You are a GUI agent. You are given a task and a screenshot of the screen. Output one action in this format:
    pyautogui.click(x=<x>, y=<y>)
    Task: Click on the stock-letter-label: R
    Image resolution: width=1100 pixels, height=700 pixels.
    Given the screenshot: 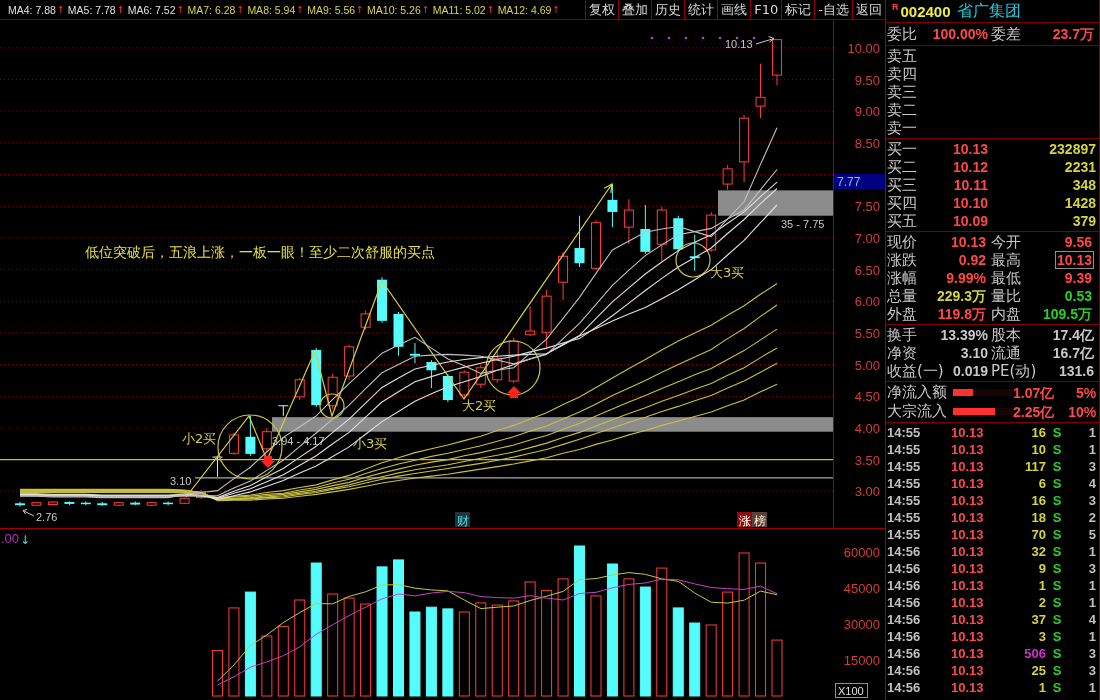 What is the action you would take?
    pyautogui.click(x=895, y=7)
    